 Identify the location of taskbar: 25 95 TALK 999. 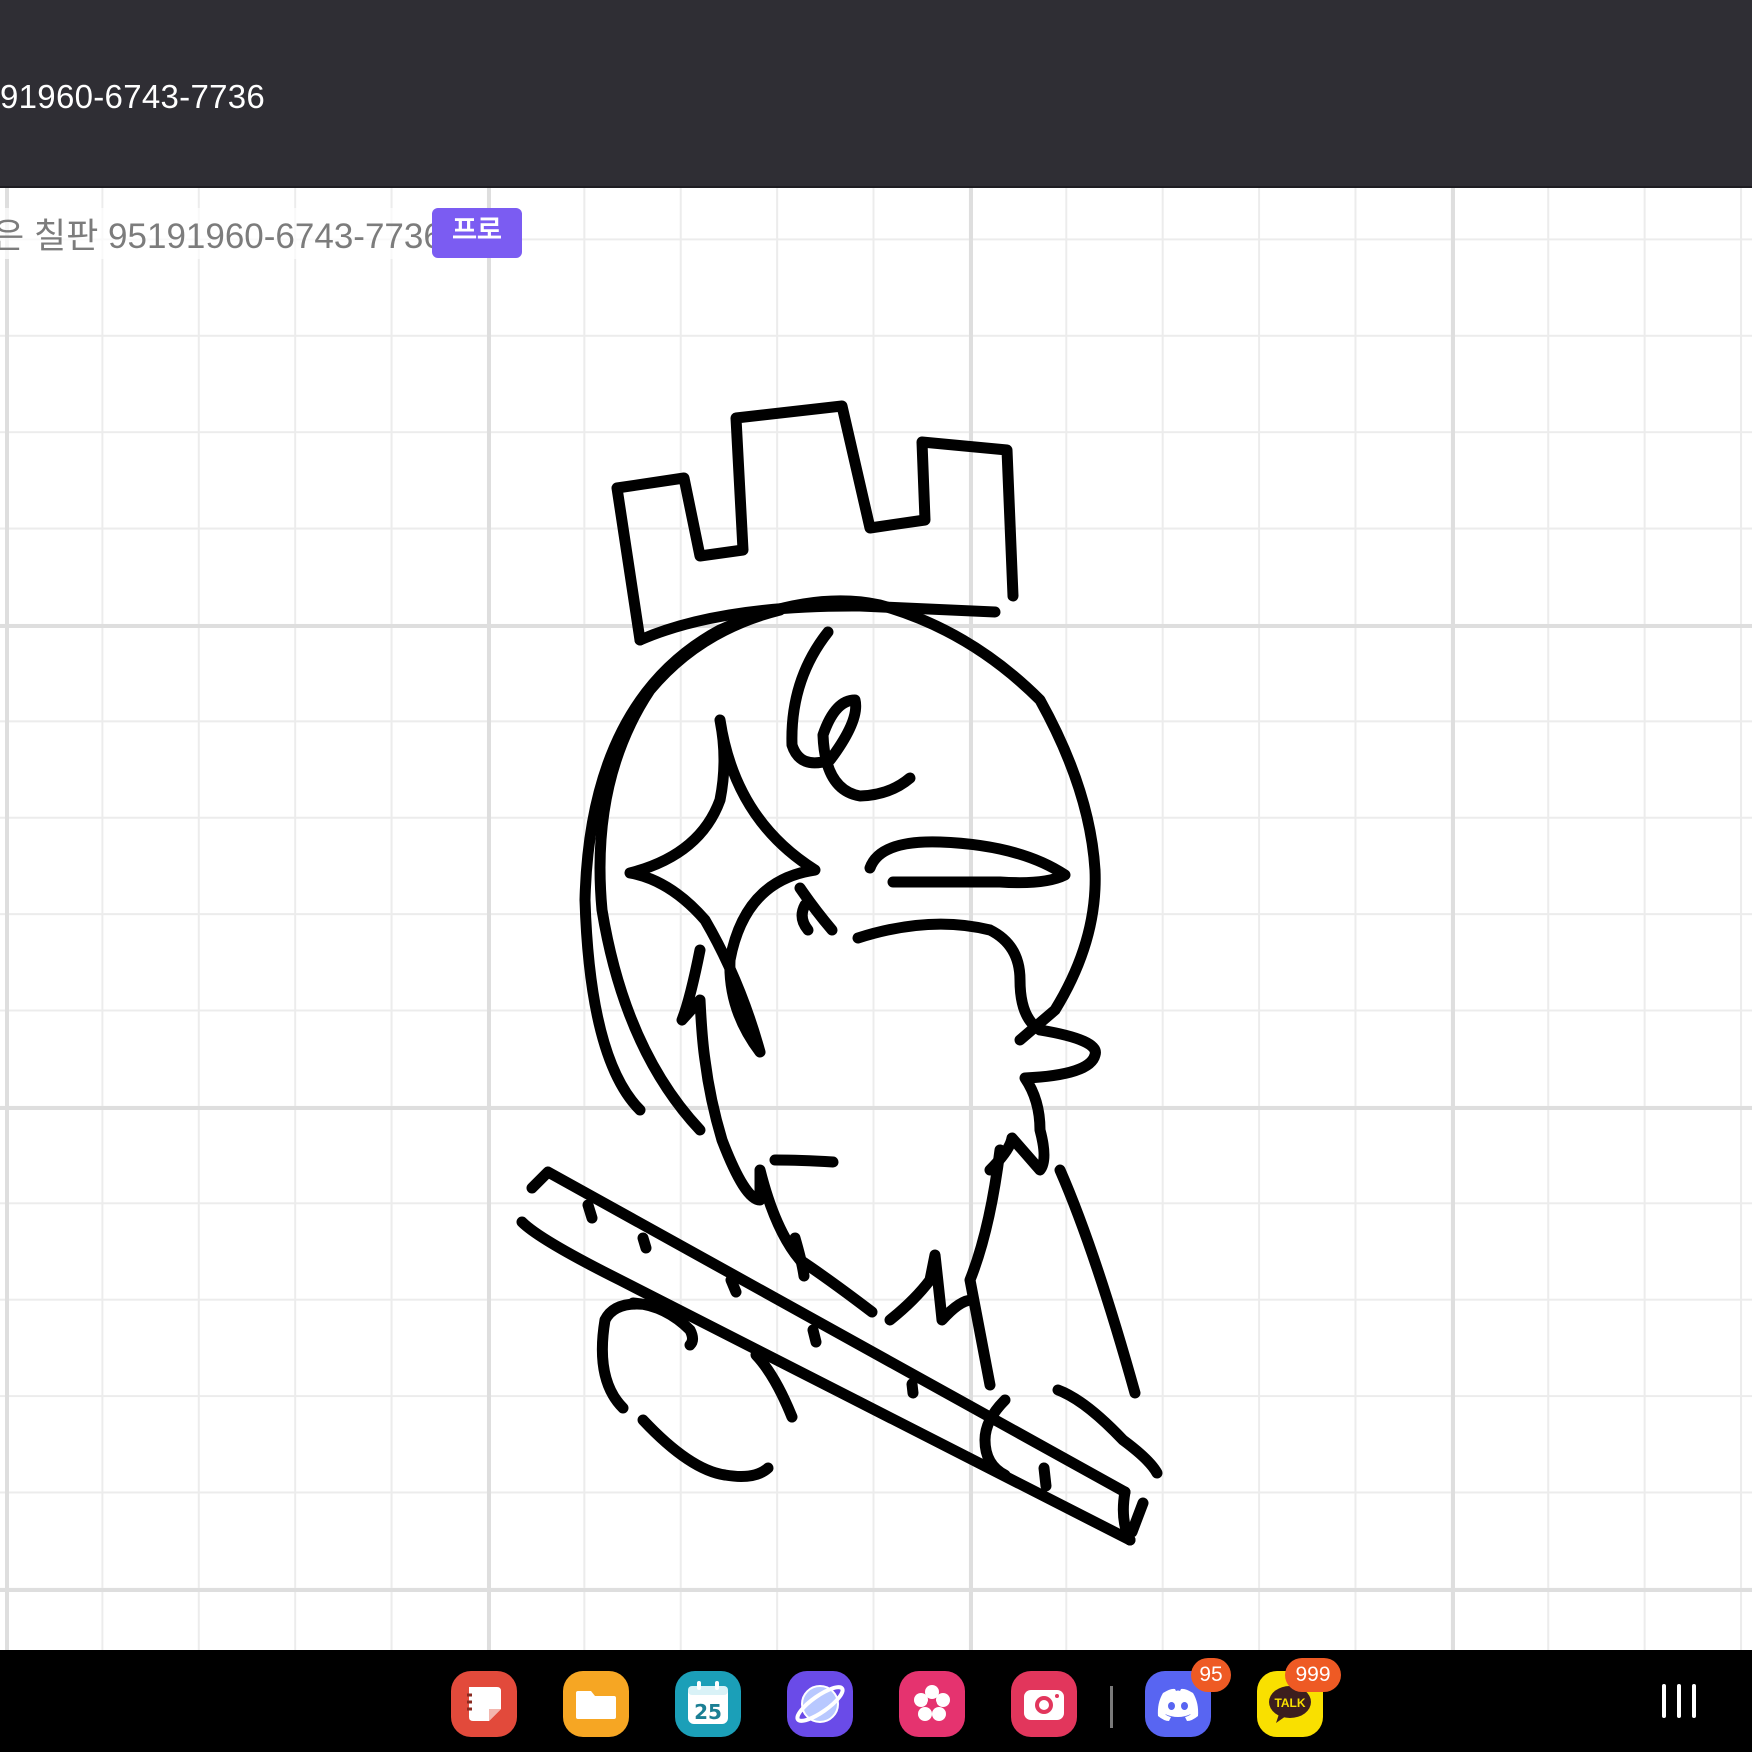
(876, 1701).